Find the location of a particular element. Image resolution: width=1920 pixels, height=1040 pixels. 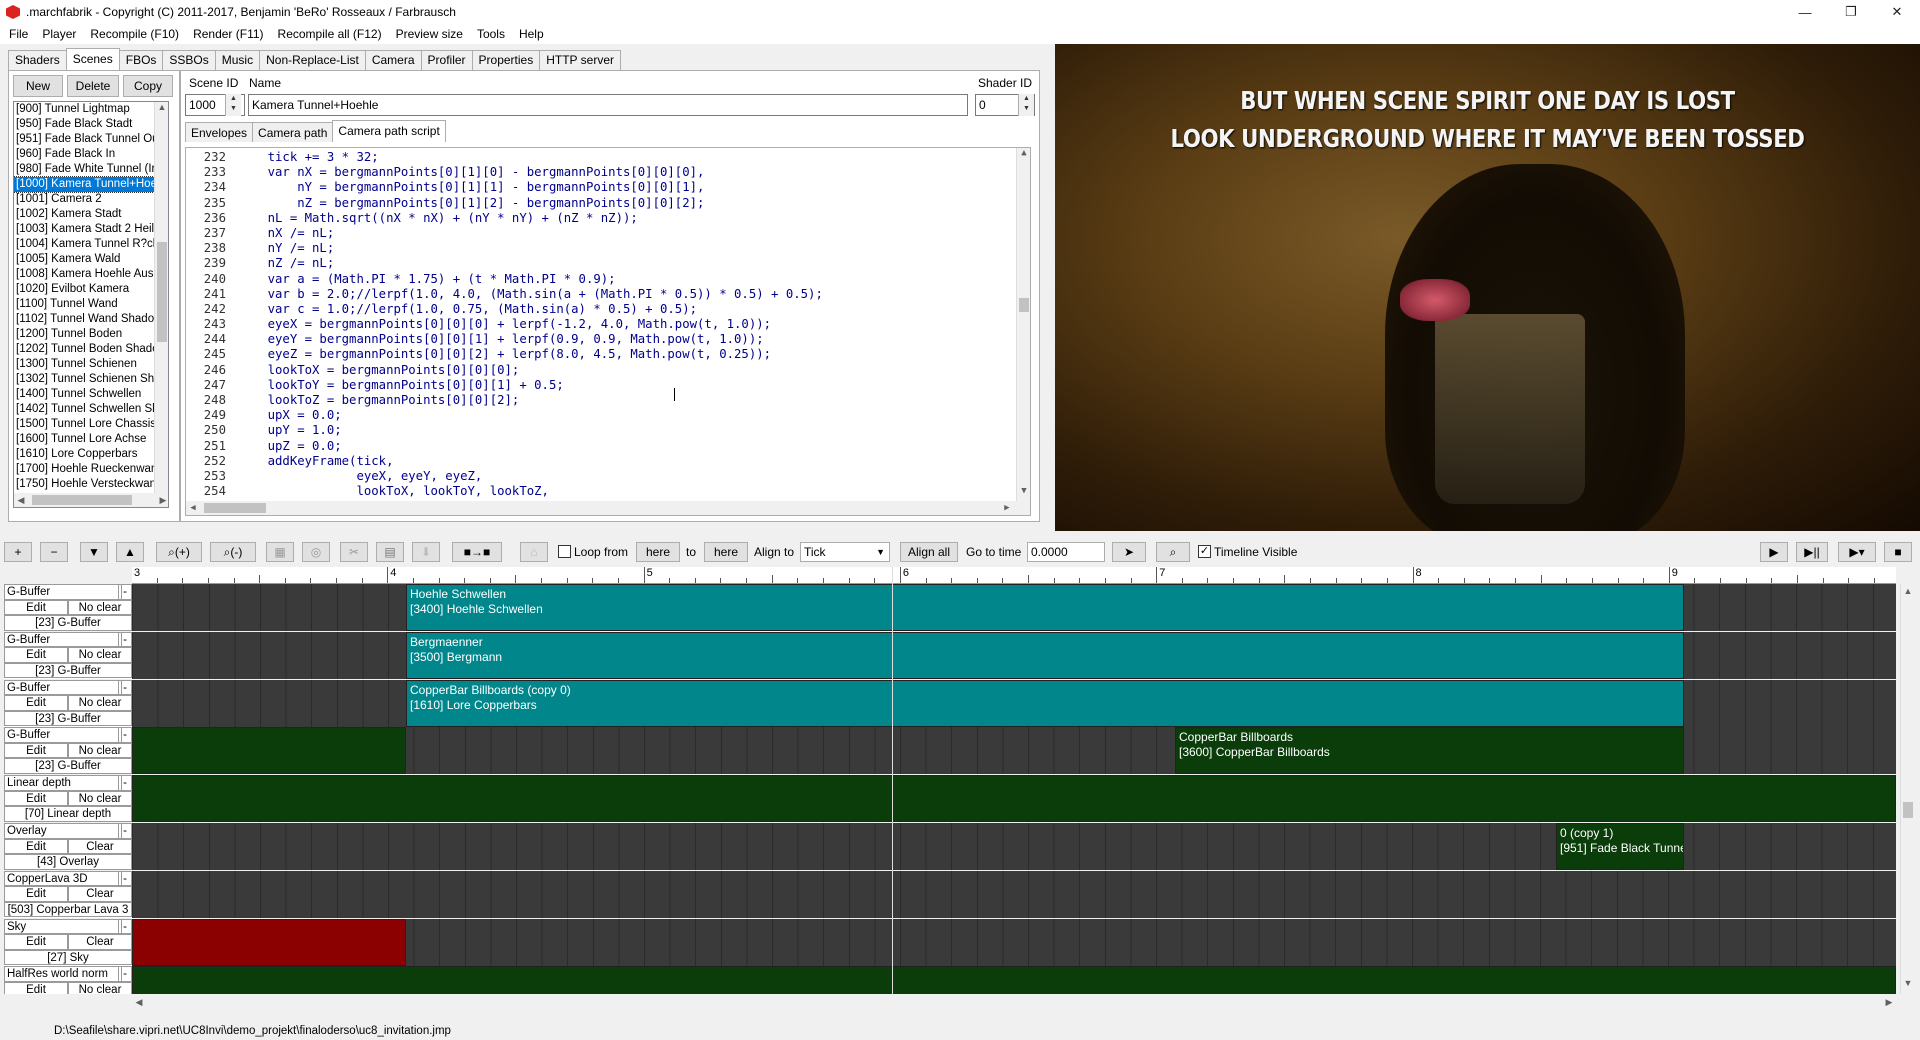

tab-music: Music is located at coordinates (237, 60).